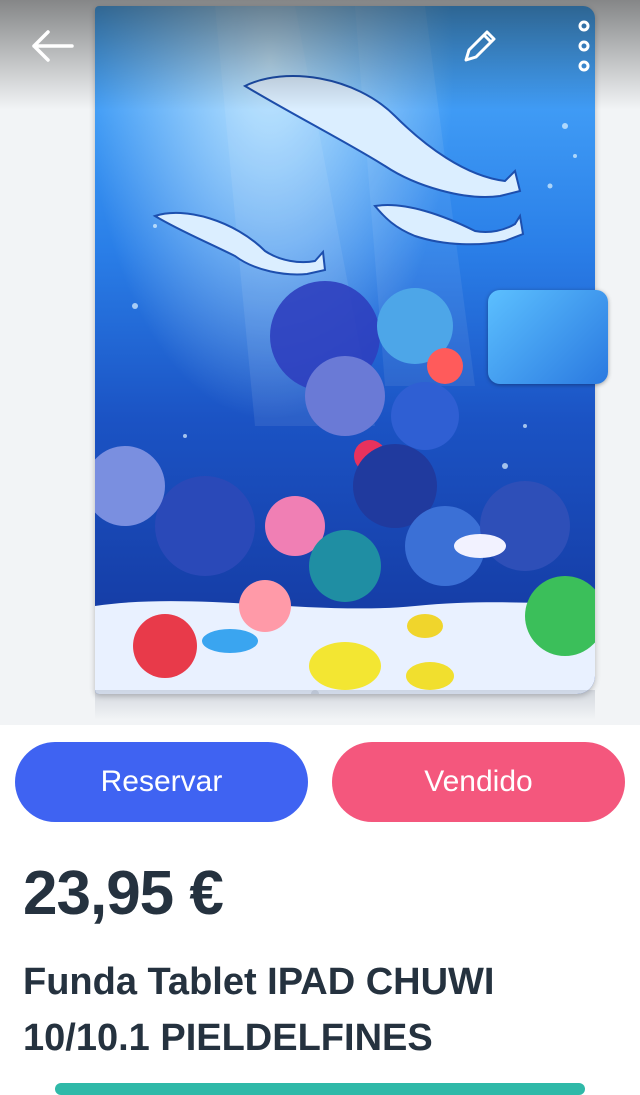 This screenshot has width=640, height=1095. I want to click on reserve-button: Reservar, so click(161, 782).